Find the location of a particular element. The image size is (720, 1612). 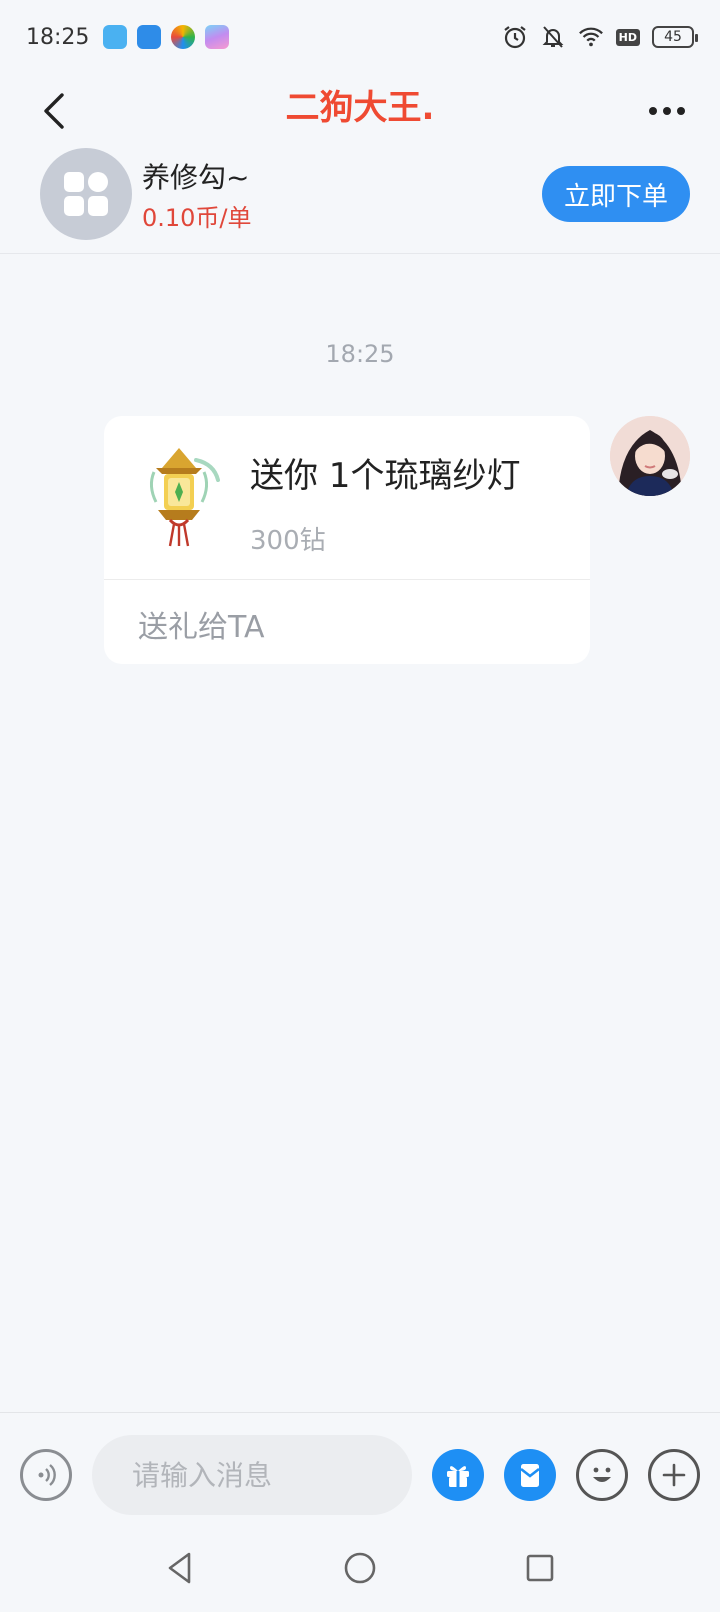

system-back-button is located at coordinates (180, 1568).